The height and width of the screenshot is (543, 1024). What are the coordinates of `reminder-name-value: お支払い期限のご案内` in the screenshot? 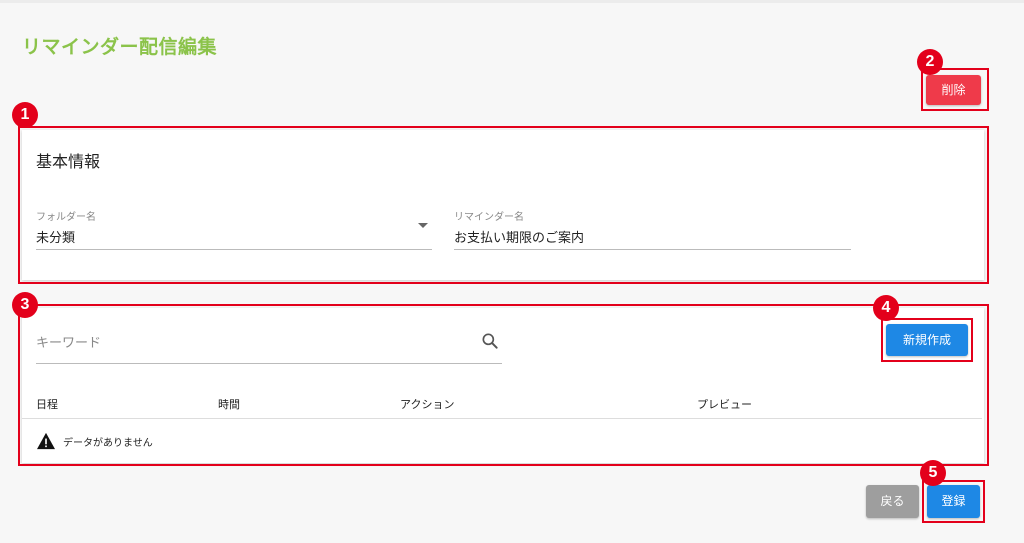 It's located at (652, 236).